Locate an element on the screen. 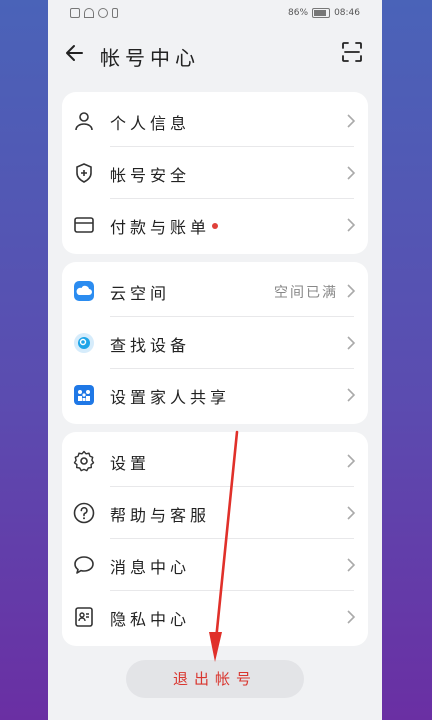 The width and height of the screenshot is (432, 720). cloud-app-icon is located at coordinates (84, 291).